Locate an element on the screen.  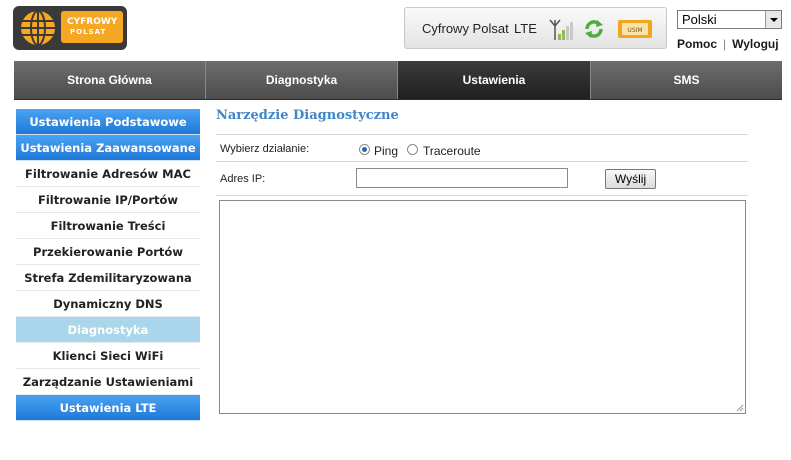
language-value: Polski is located at coordinates (699, 19).